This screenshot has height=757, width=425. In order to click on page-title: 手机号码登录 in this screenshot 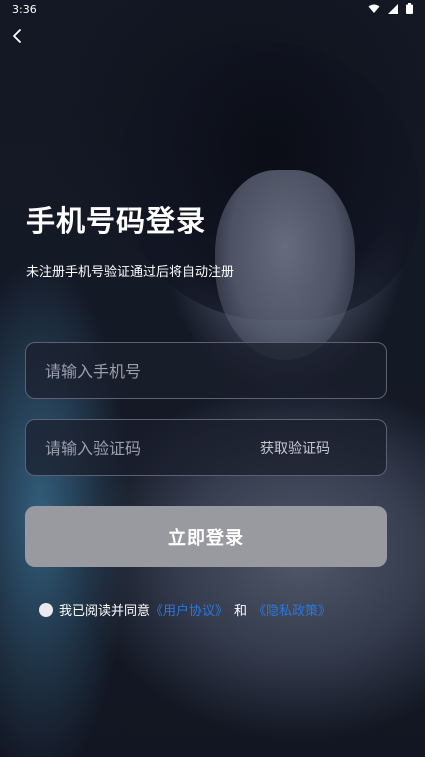, I will do `click(116, 221)`.